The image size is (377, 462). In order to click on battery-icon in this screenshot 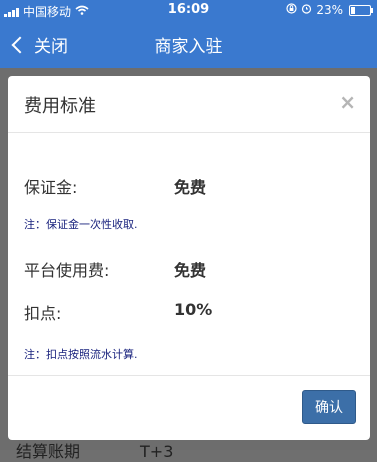, I will do `click(361, 10)`.